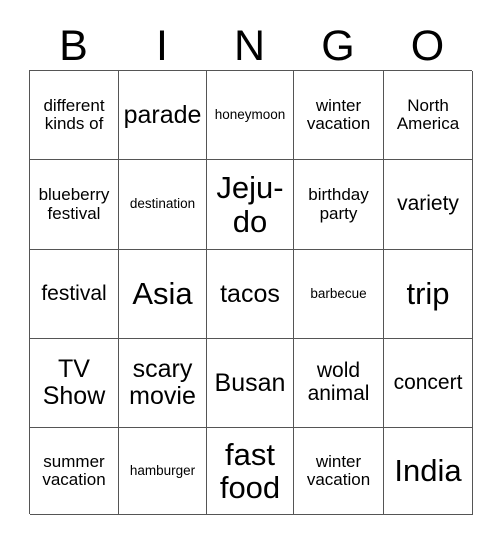 Image resolution: width=500 pixels, height=544 pixels. I want to click on bingo-cell-label: concert, so click(428, 382).